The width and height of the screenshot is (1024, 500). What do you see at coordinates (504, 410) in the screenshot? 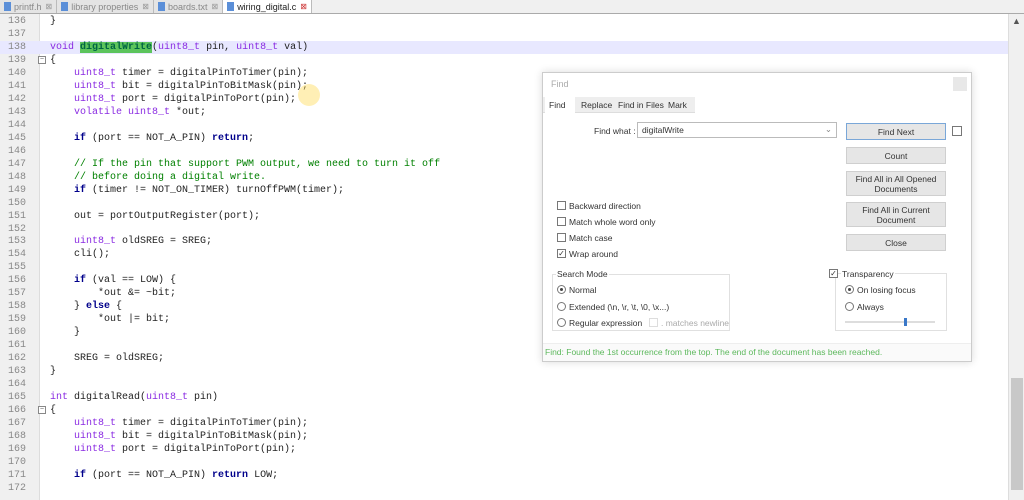
I see `code-line: 166 {−` at bounding box center [504, 410].